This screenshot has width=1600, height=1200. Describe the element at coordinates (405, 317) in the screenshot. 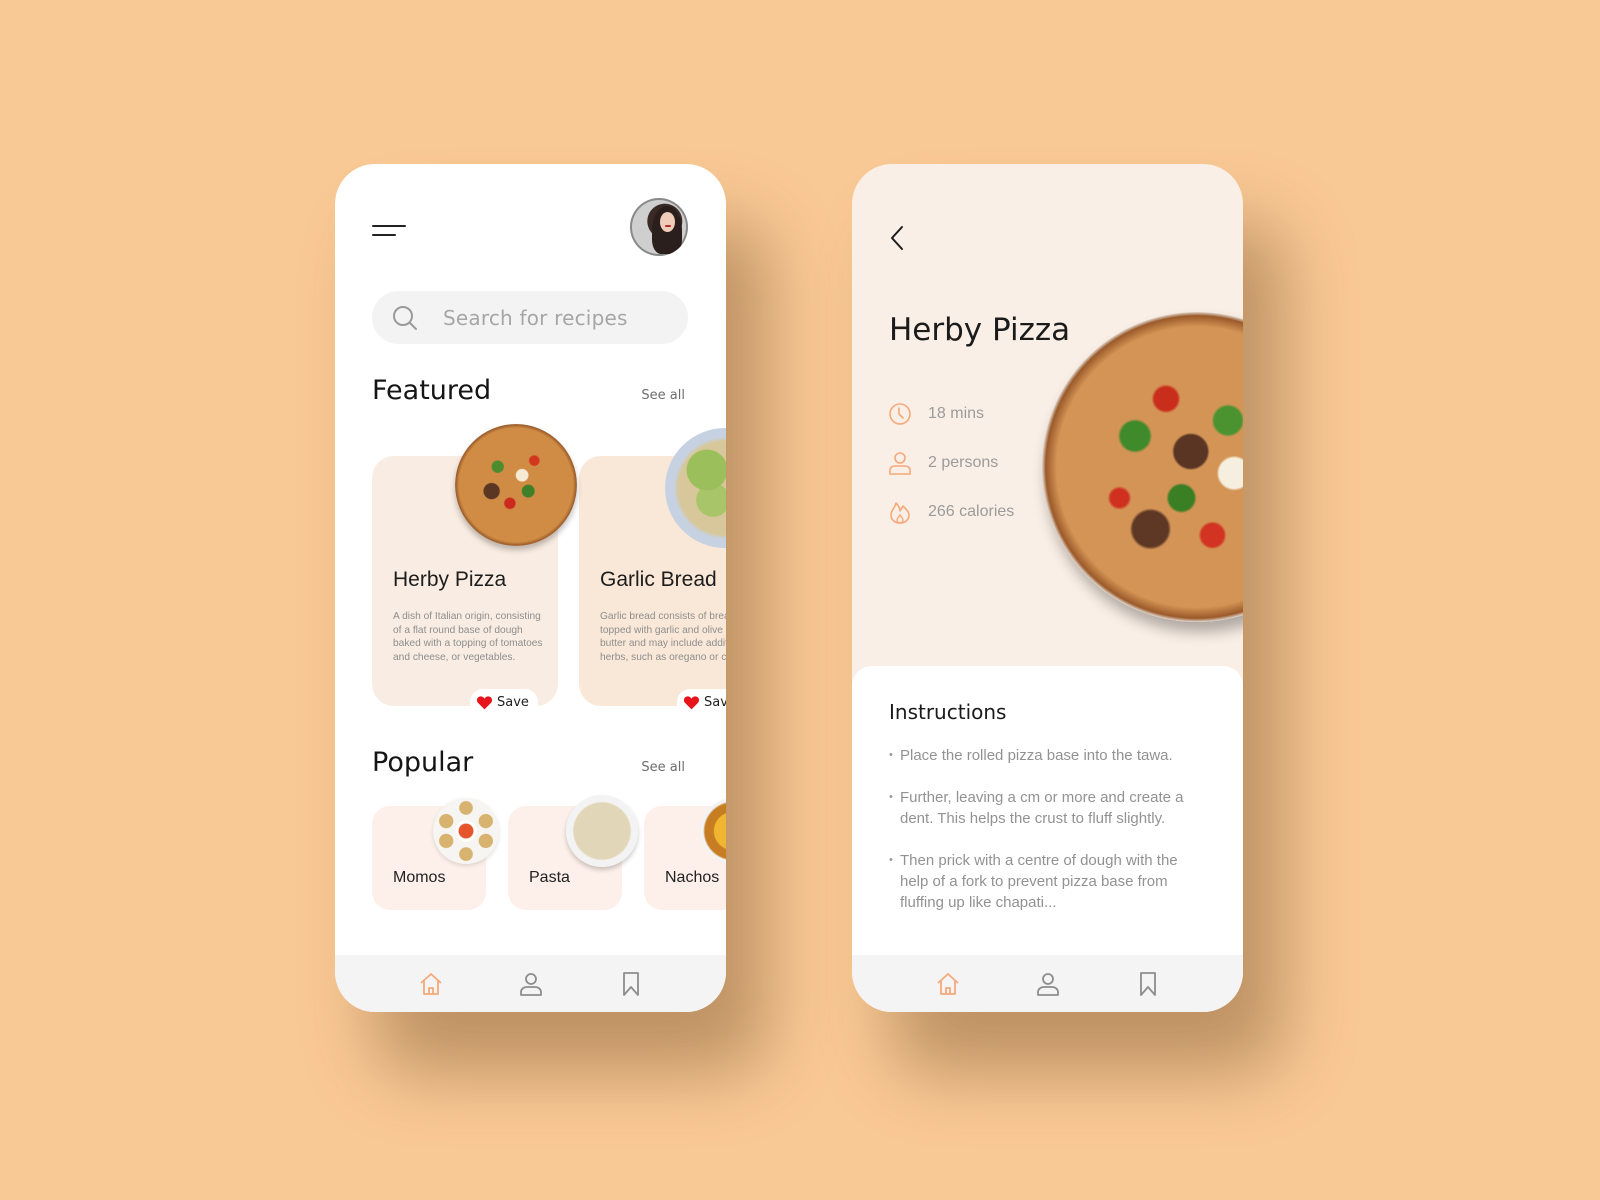

I see `search-icon` at that location.